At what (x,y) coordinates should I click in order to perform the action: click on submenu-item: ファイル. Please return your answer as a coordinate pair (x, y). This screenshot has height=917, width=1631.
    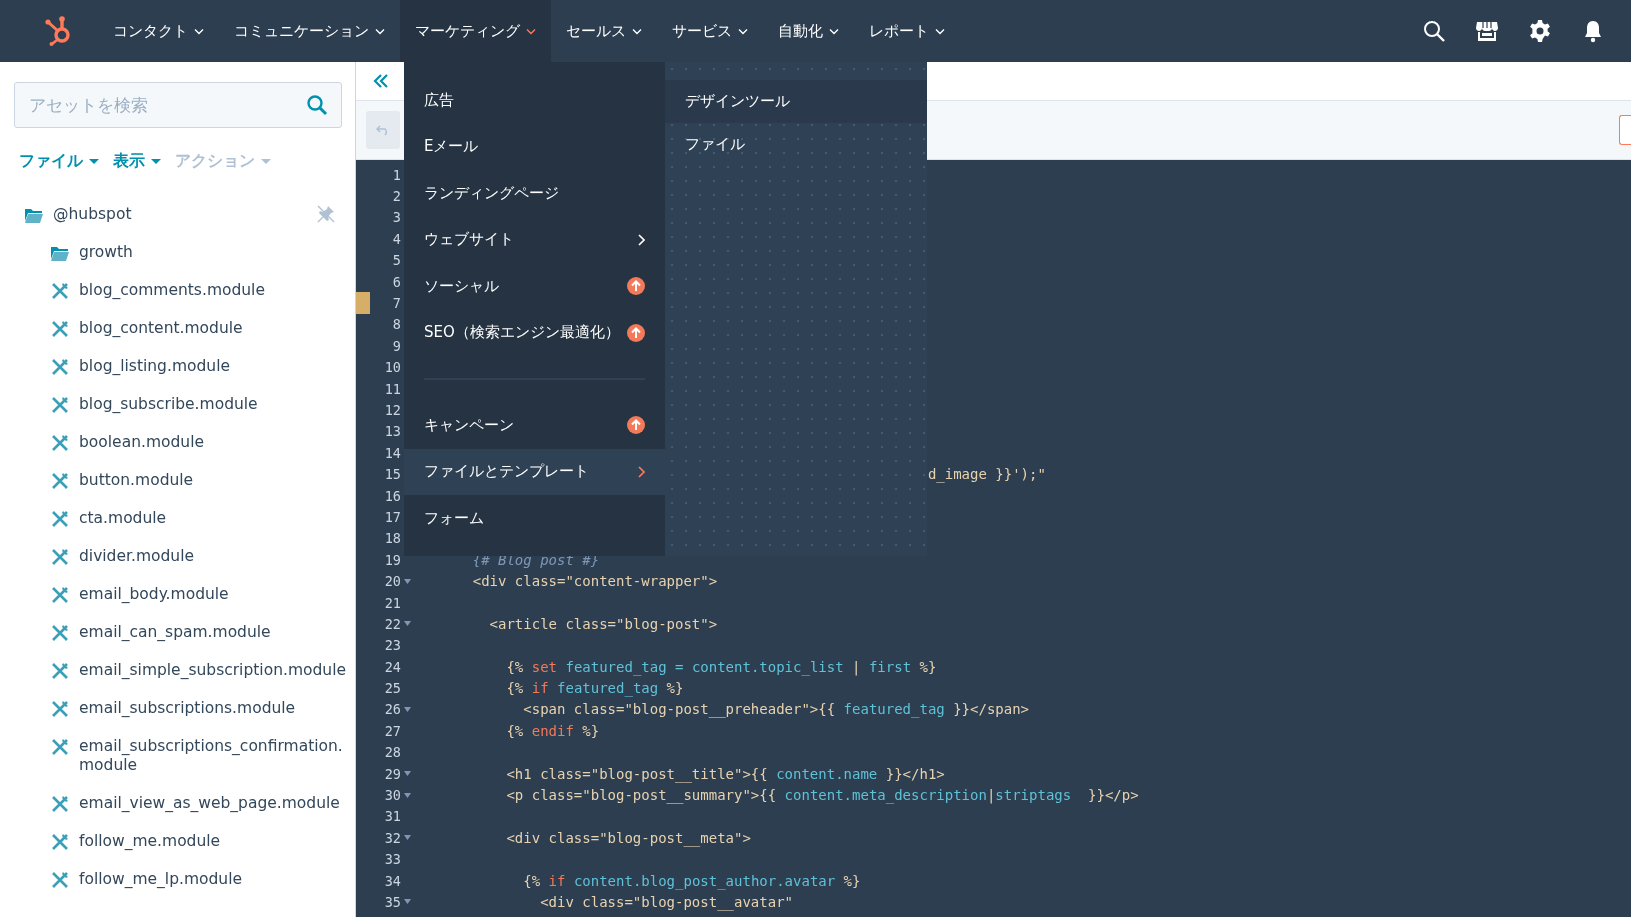
    Looking at the image, I should click on (796, 144).